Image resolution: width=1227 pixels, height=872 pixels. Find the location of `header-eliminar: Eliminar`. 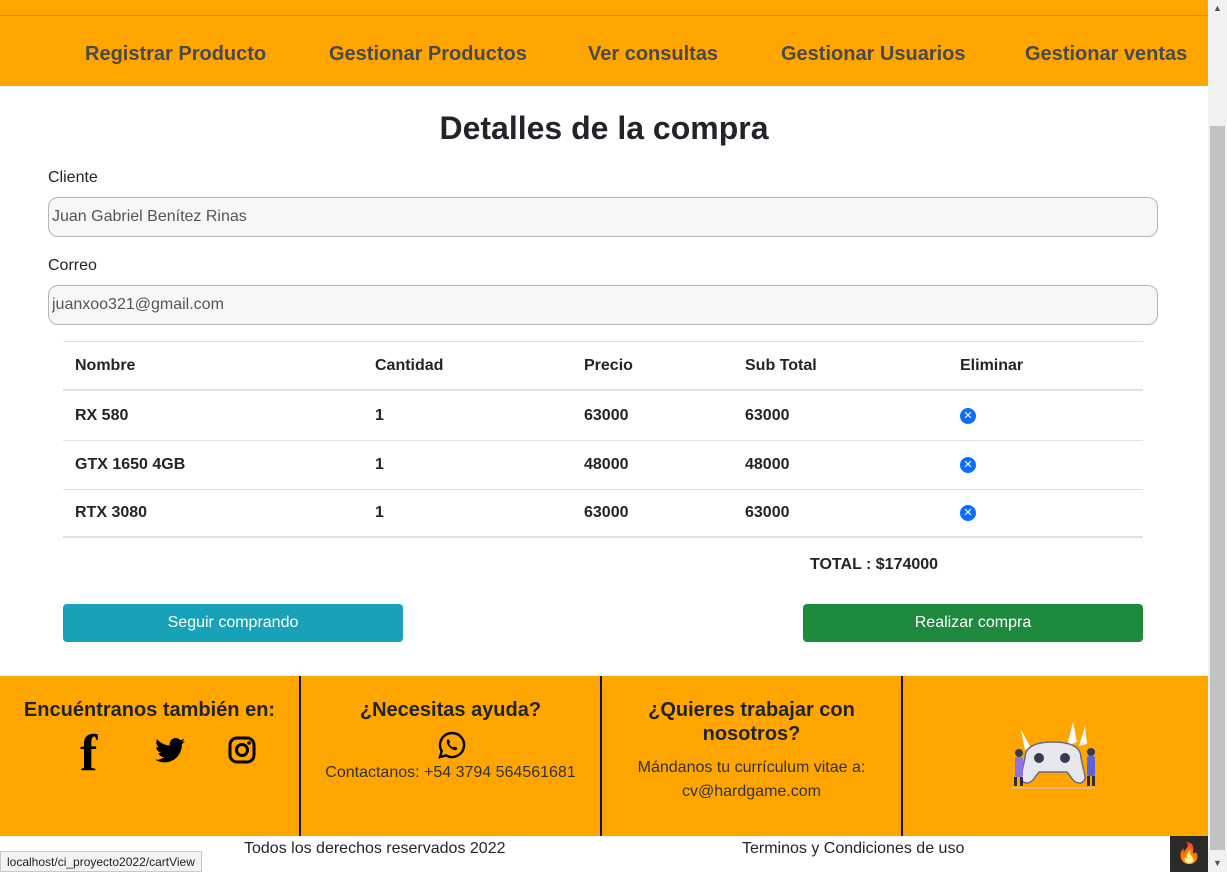

header-eliminar: Eliminar is located at coordinates (992, 365).